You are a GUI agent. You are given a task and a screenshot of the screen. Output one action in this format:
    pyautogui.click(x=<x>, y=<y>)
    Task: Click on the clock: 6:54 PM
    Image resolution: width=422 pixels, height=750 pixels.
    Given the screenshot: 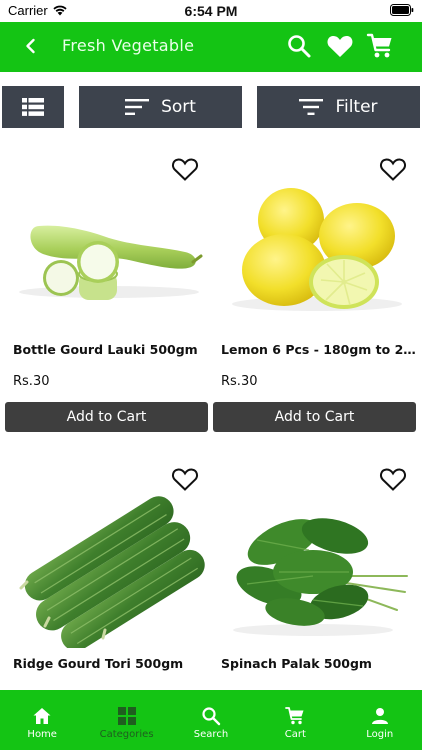 What is the action you would take?
    pyautogui.click(x=211, y=11)
    